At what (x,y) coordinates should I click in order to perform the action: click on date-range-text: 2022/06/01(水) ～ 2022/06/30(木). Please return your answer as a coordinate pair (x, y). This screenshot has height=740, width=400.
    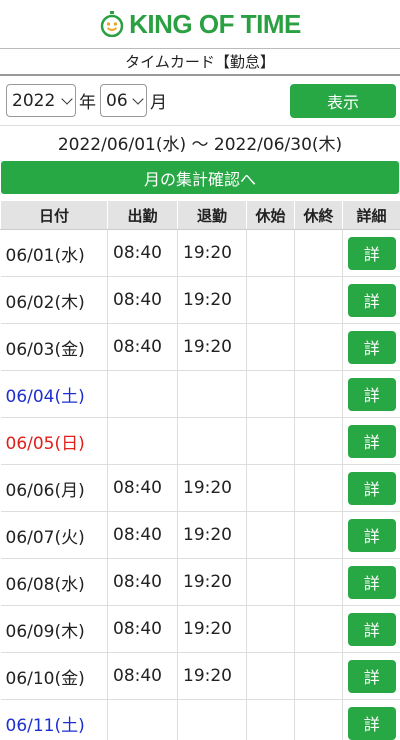
    Looking at the image, I should click on (200, 144).